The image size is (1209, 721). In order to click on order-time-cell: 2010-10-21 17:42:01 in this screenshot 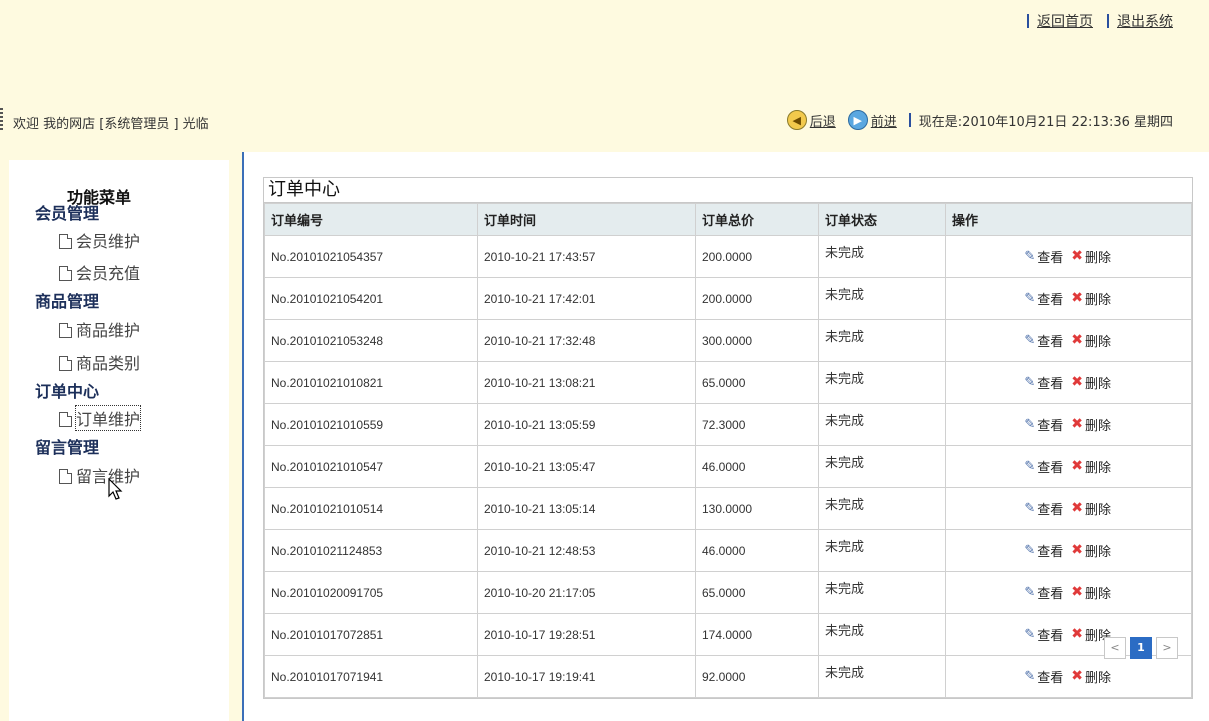, I will do `click(586, 298)`.